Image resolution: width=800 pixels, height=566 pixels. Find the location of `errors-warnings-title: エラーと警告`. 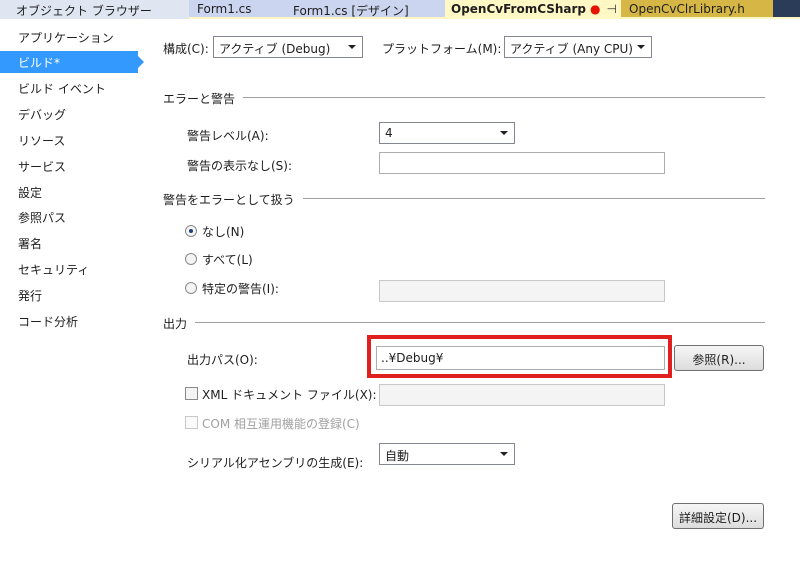

errors-warnings-title: エラーと警告 is located at coordinates (203, 98).